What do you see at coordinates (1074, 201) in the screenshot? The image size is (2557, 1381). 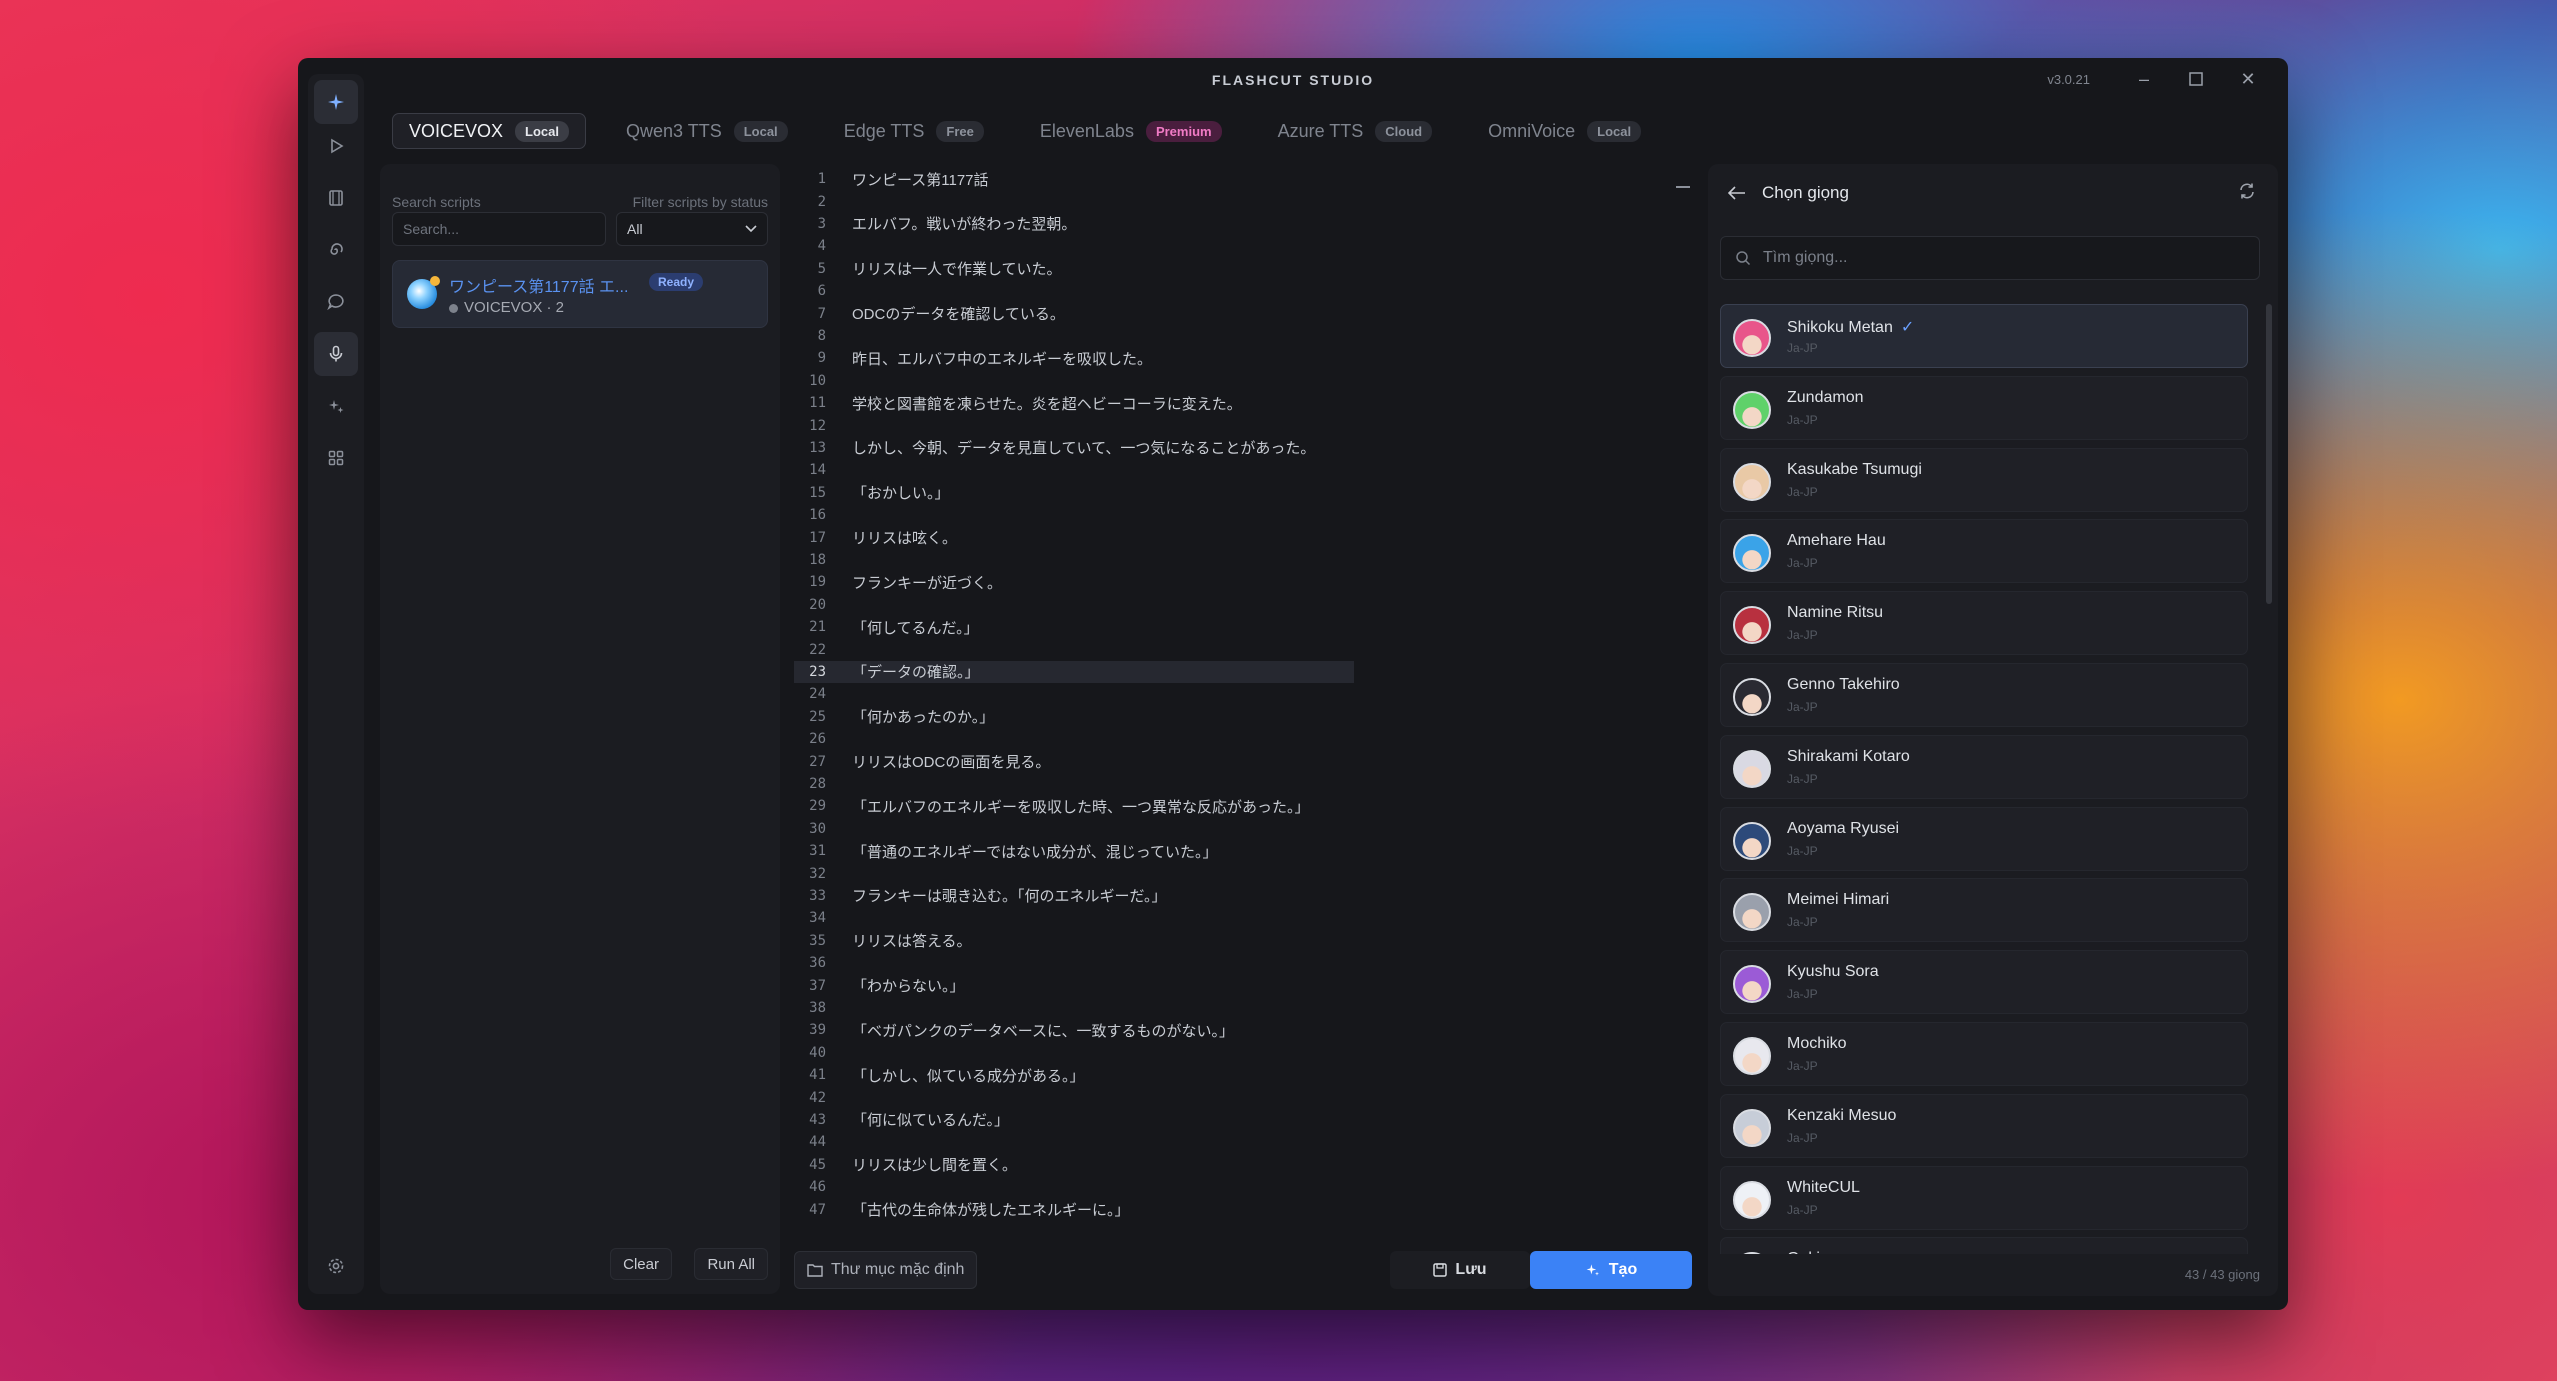 I see `editor-line: 2` at bounding box center [1074, 201].